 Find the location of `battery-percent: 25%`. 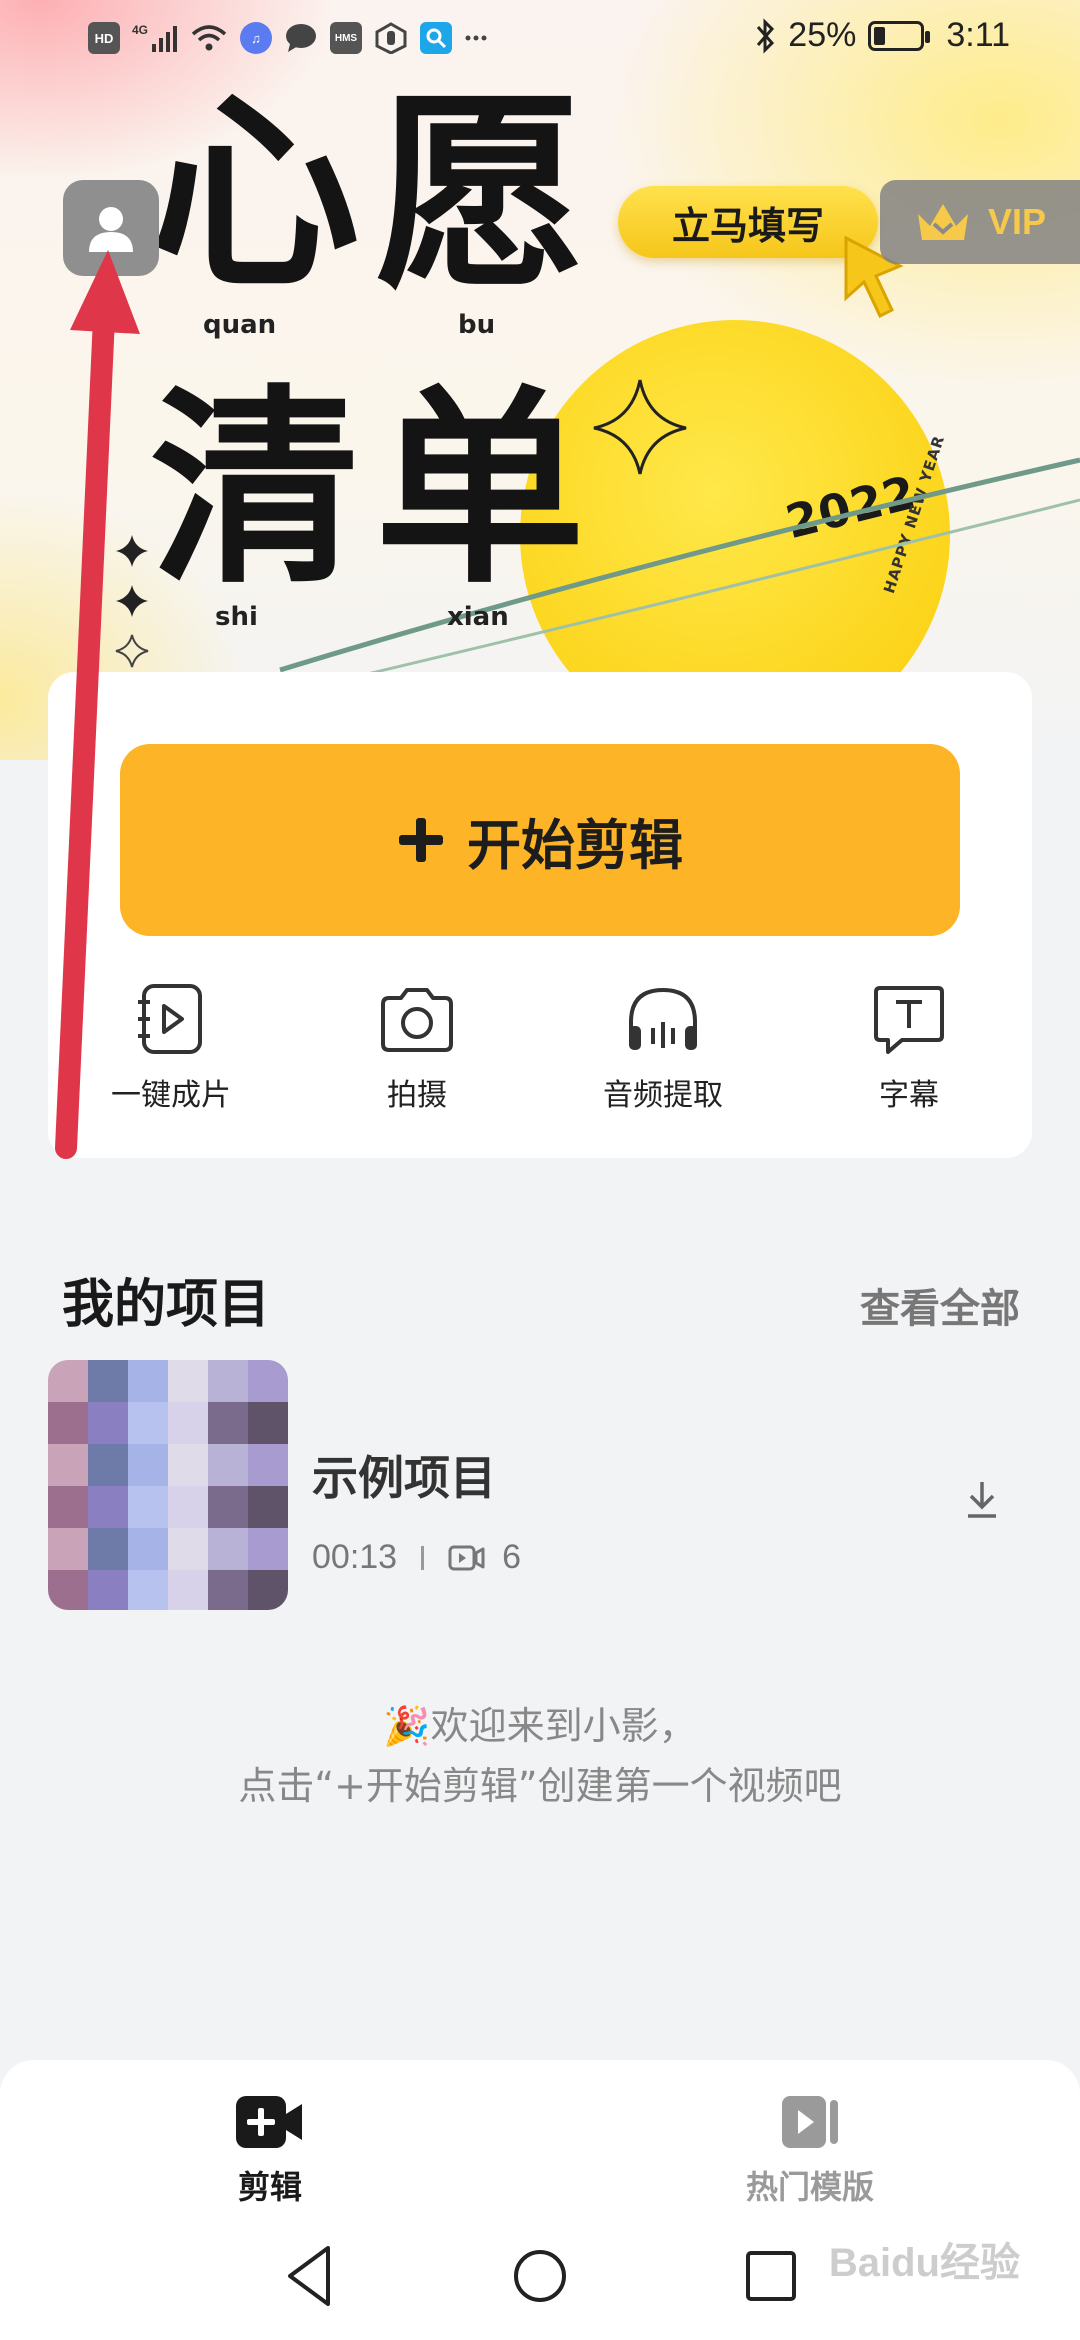

battery-percent: 25% is located at coordinates (822, 35).